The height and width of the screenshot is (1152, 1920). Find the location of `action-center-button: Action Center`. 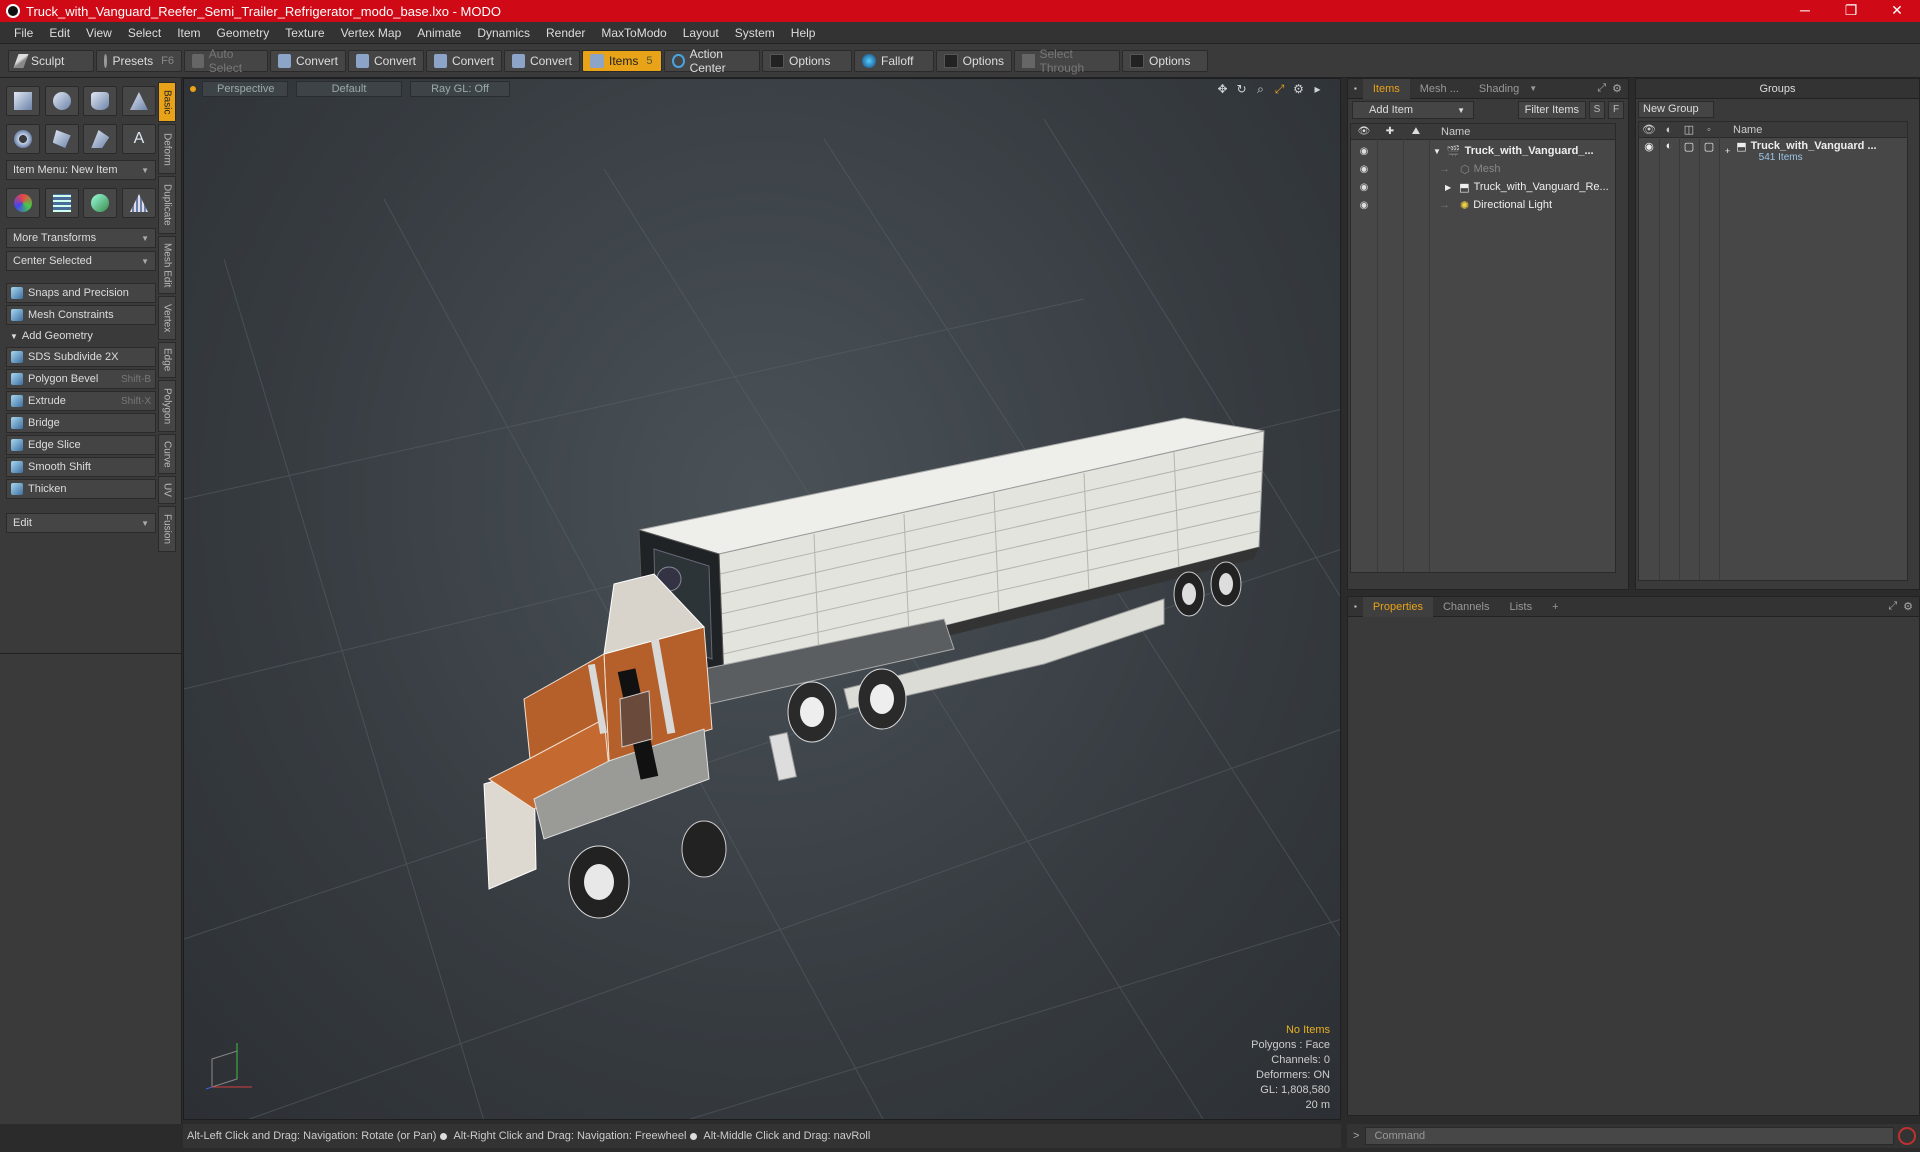

action-center-button: Action Center is located at coordinates (712, 61).